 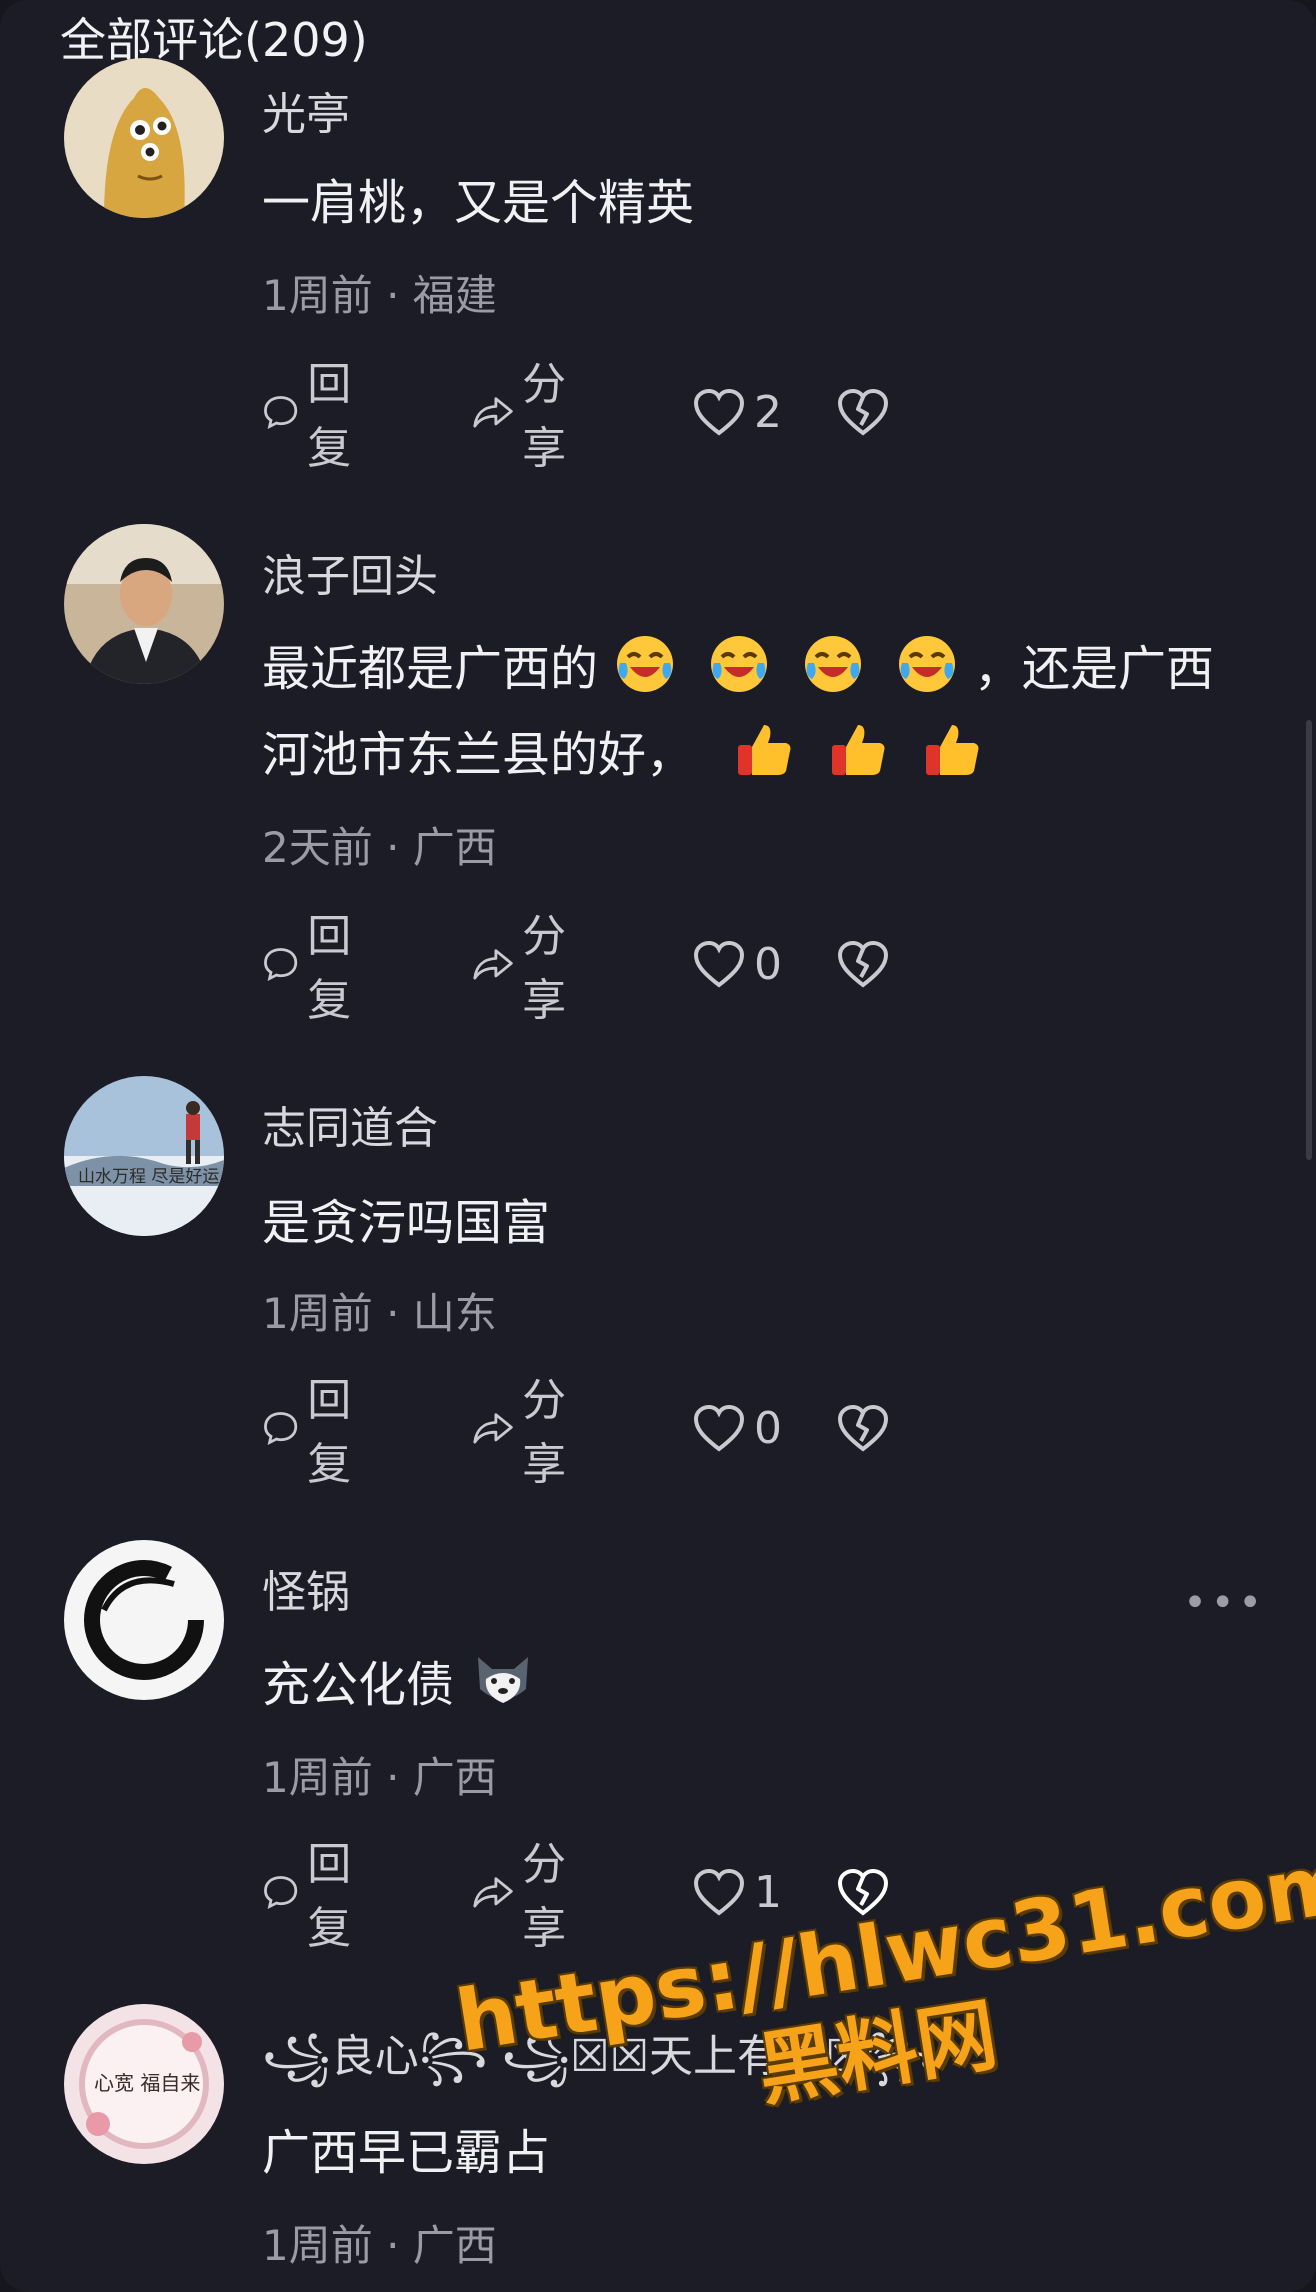 I want to click on comment-text-part: 充公化债, so click(x=358, y=1685).